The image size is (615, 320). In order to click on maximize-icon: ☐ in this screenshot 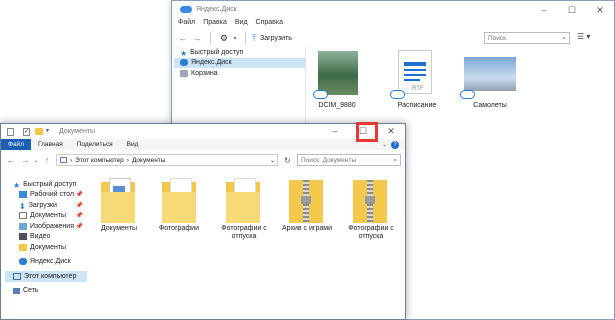, I will do `click(572, 10)`.